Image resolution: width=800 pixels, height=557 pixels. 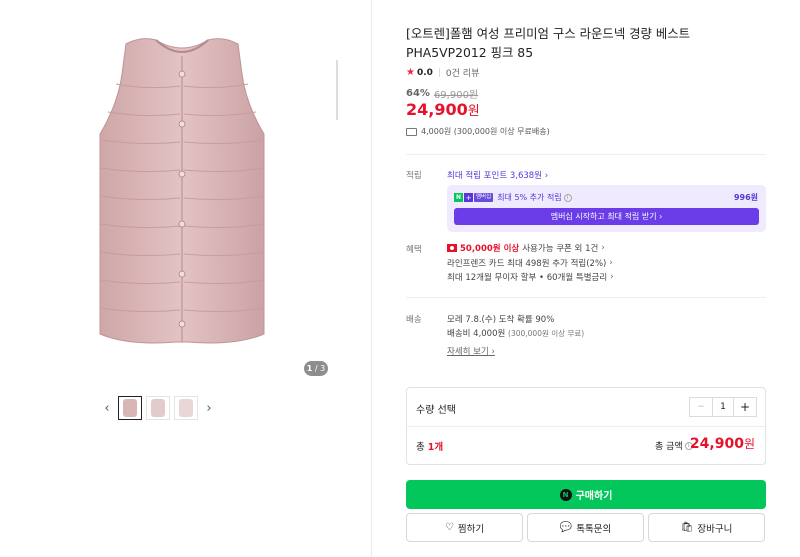 I want to click on wishlist-button: ♡ 찜하기, so click(x=464, y=527).